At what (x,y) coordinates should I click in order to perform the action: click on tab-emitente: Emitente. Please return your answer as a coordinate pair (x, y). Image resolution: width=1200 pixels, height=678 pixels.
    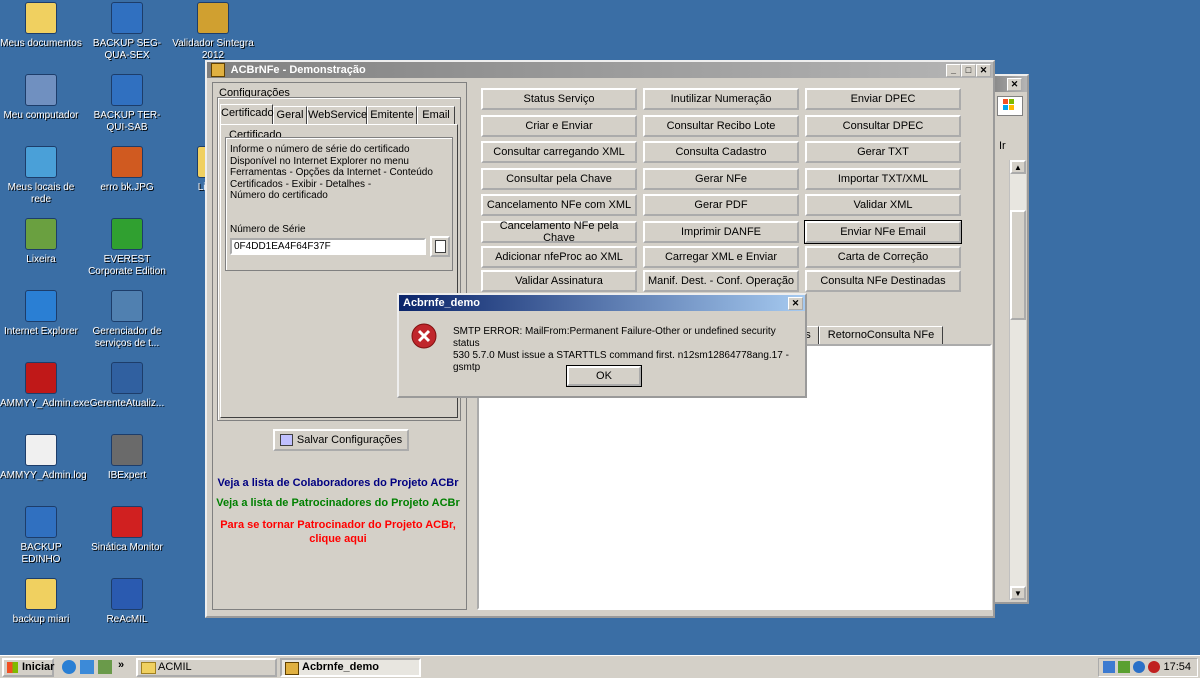
    Looking at the image, I should click on (392, 115).